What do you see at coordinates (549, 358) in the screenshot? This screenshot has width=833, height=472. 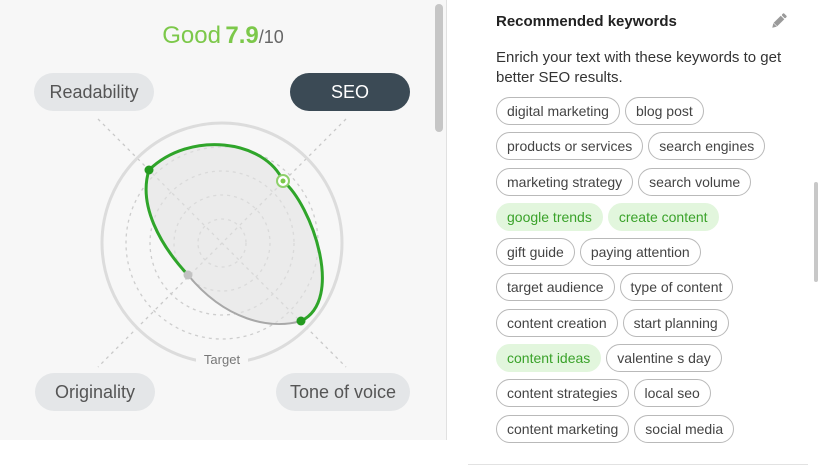 I see `keyword-chip: content ideas` at bounding box center [549, 358].